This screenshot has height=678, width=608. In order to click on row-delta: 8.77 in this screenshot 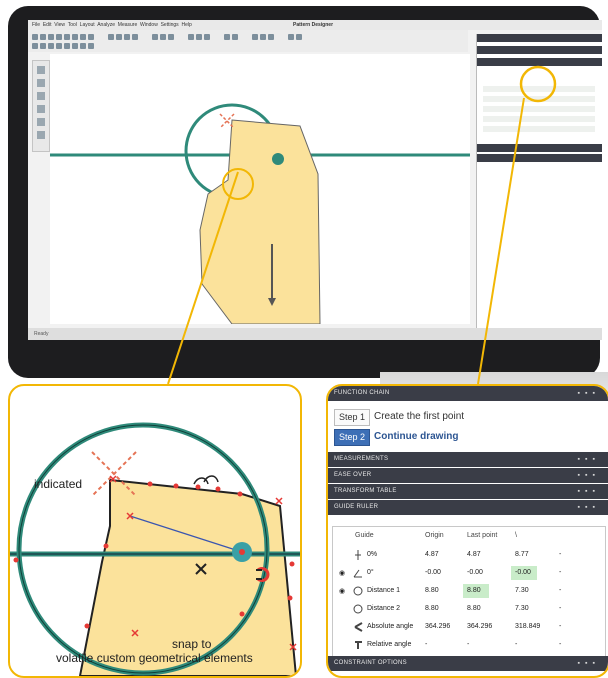, I will do `click(522, 554)`.